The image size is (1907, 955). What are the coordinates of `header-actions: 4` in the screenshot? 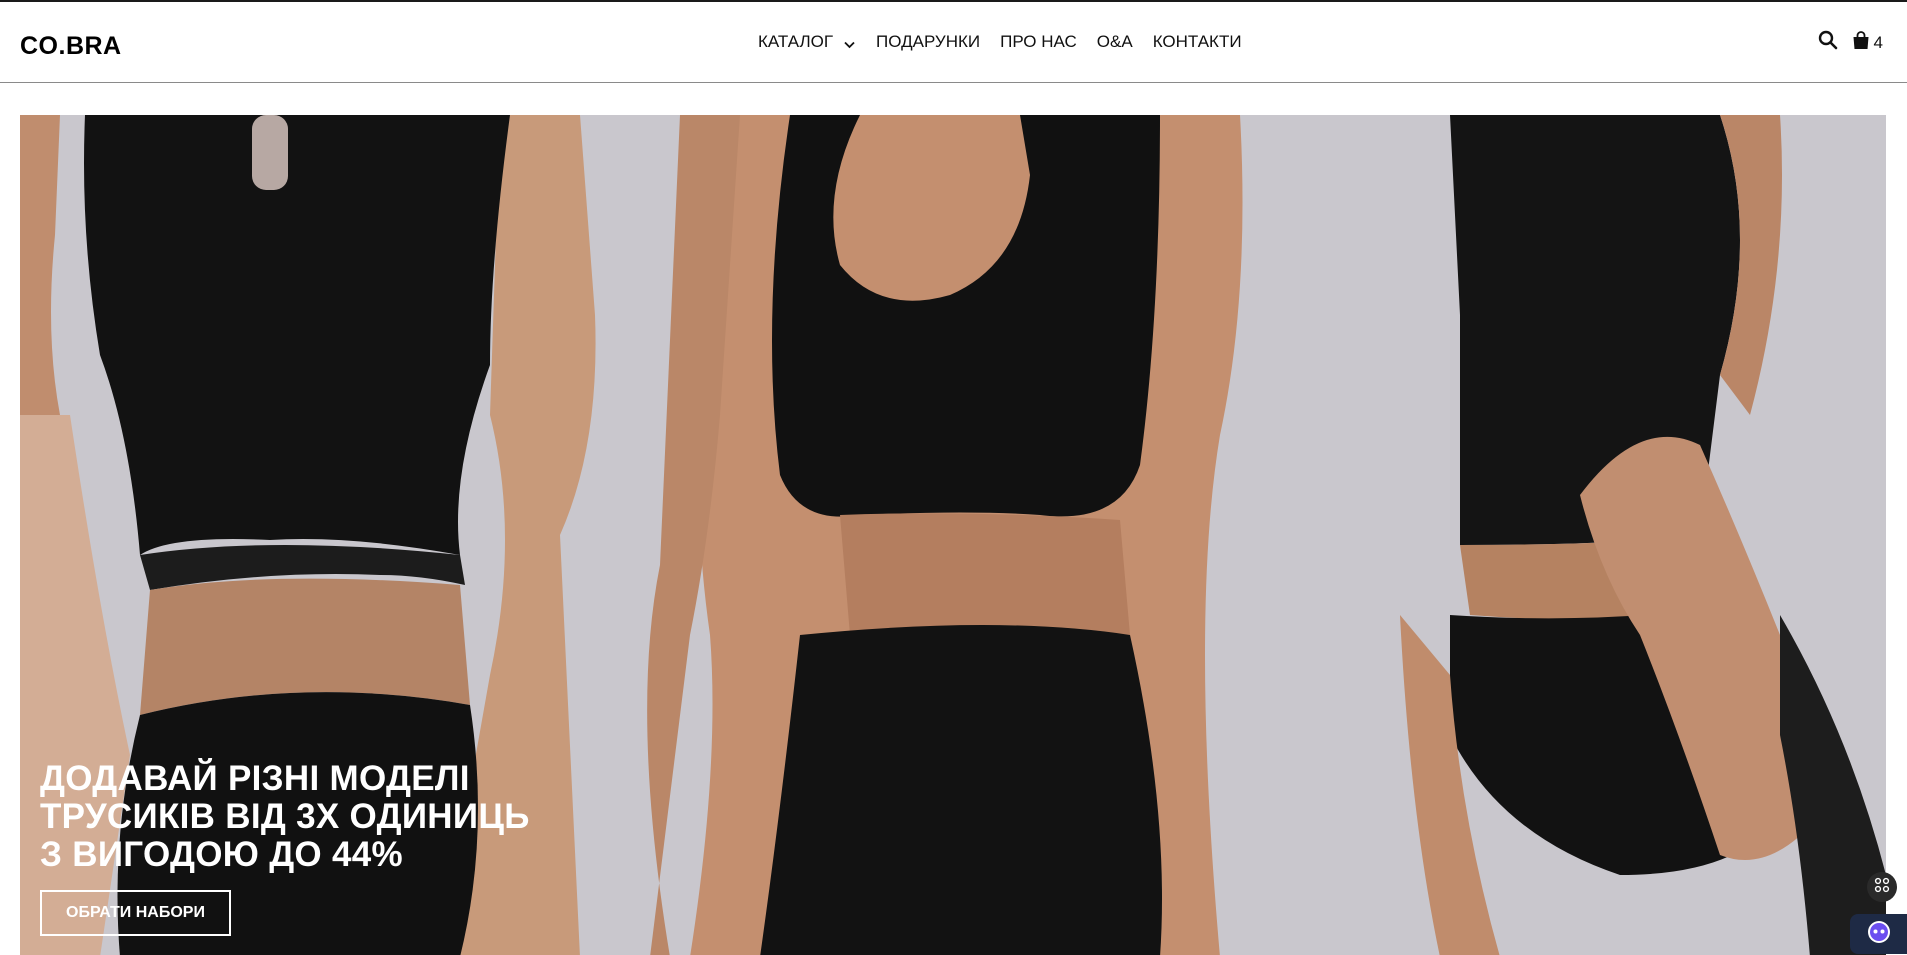 It's located at (1850, 42).